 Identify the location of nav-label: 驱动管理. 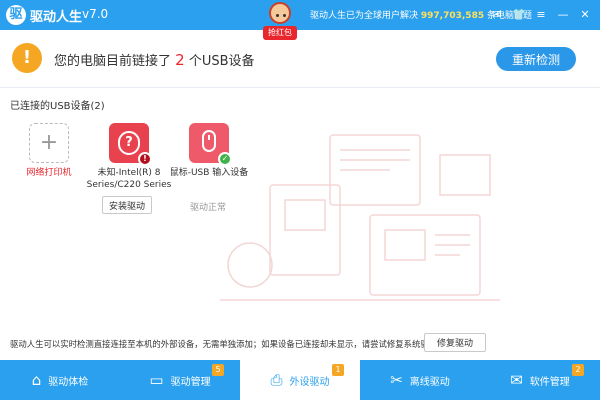
(190, 382).